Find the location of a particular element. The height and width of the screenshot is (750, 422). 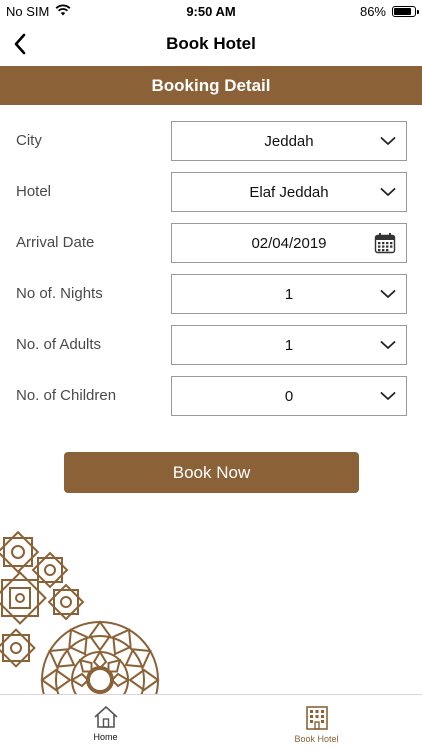

nights-dropdown: 1 is located at coordinates (289, 294).